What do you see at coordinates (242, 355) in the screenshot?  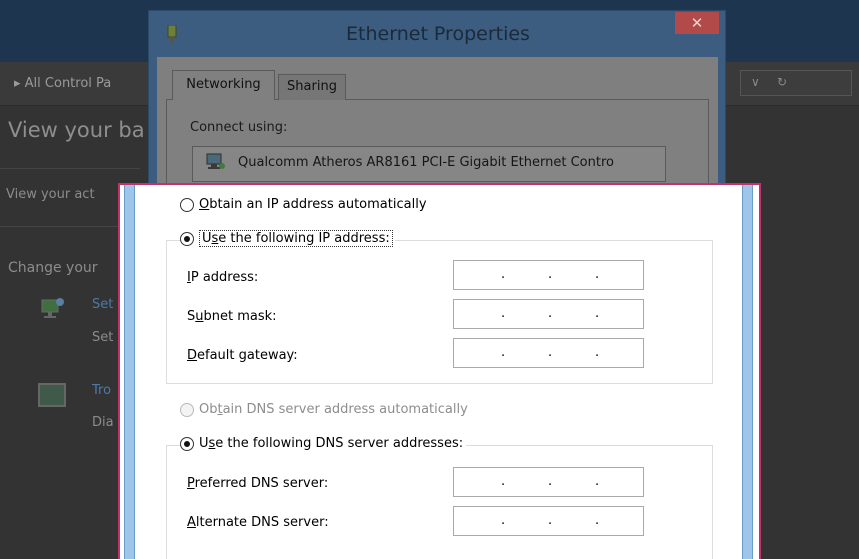 I see `default-gateway-label: Default gateway:` at bounding box center [242, 355].